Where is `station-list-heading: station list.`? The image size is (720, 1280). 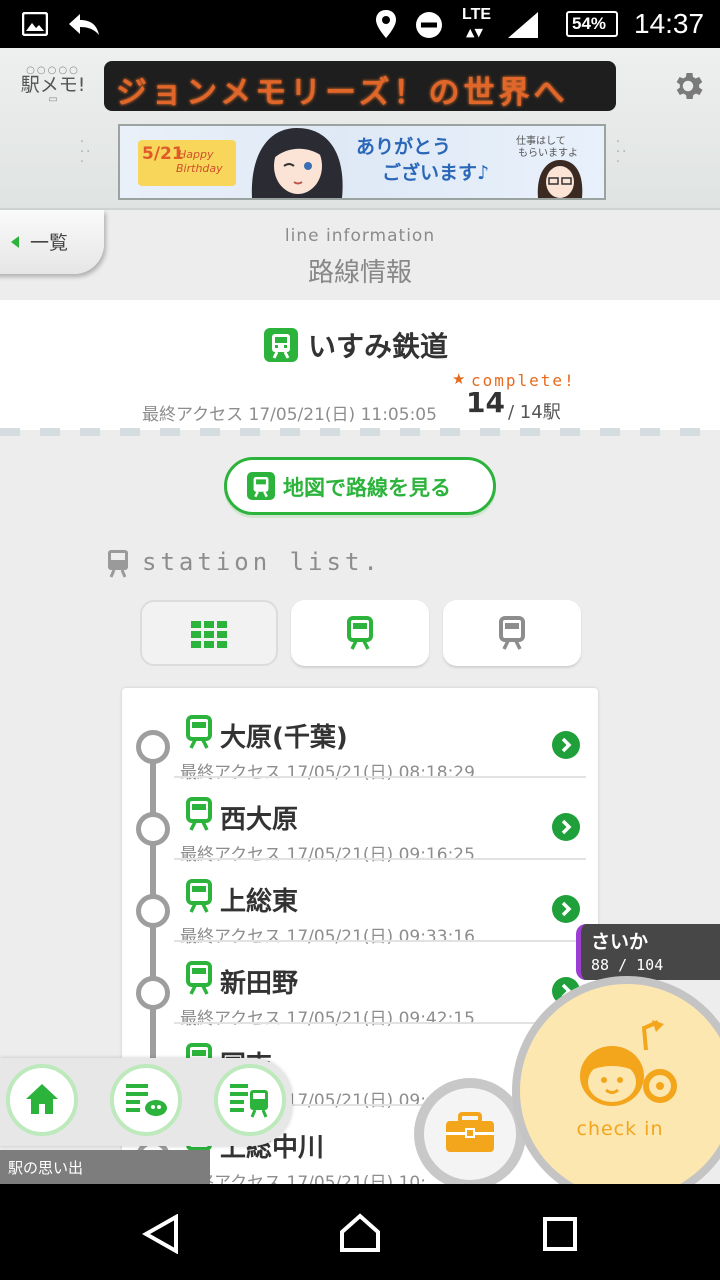 station-list-heading: station list. is located at coordinates (262, 562).